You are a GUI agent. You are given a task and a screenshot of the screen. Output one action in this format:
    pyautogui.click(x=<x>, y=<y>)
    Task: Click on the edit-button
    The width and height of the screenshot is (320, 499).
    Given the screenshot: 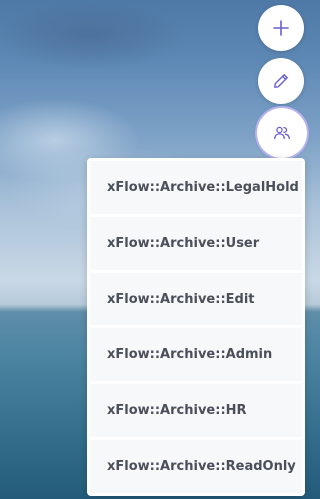 What is the action you would take?
    pyautogui.click(x=281, y=81)
    